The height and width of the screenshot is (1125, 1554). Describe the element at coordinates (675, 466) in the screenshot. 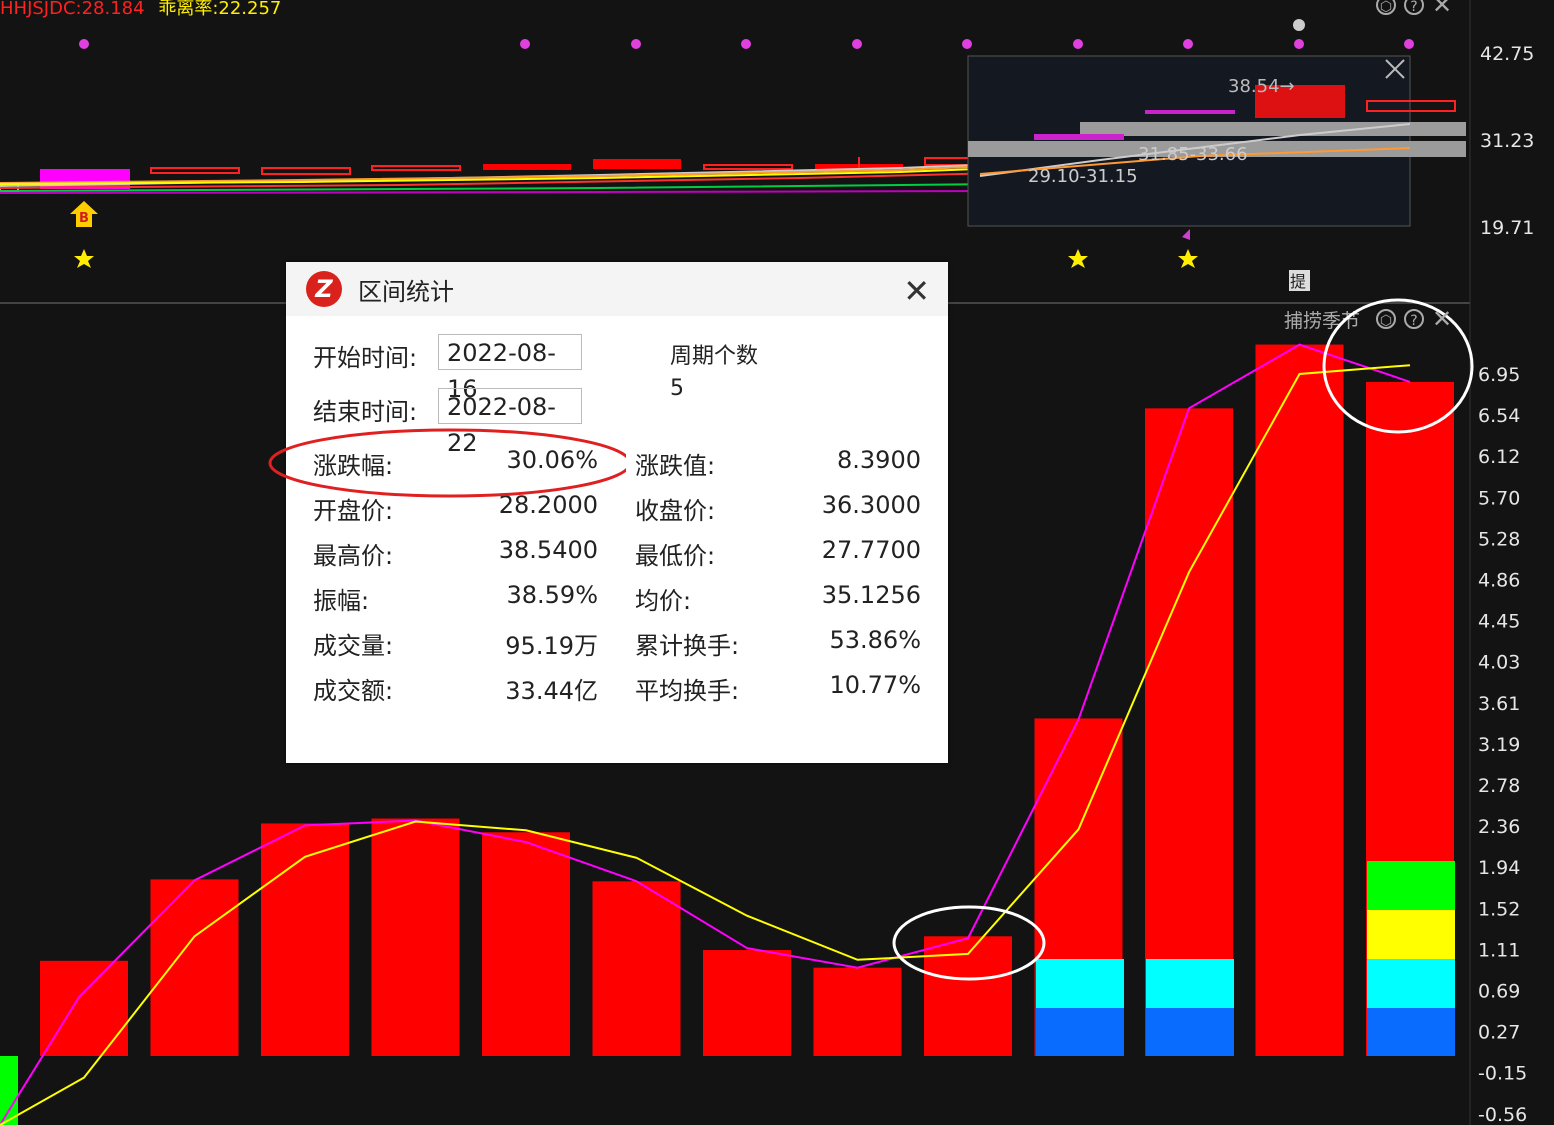

I see `stat-label: 涨跌值:` at that location.